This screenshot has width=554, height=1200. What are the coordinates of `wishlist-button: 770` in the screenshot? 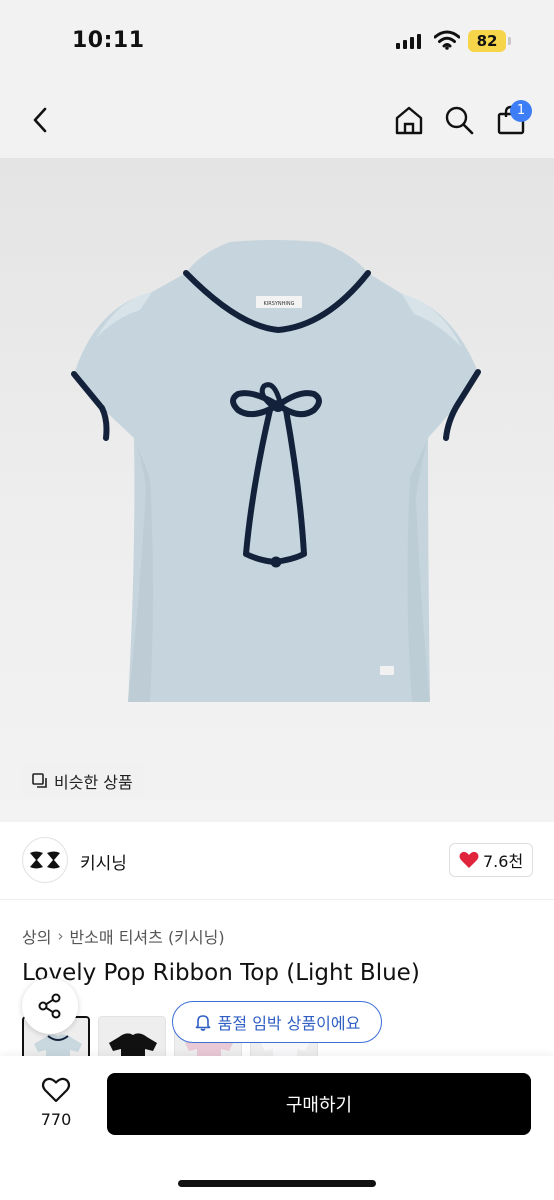 It's located at (56, 1102).